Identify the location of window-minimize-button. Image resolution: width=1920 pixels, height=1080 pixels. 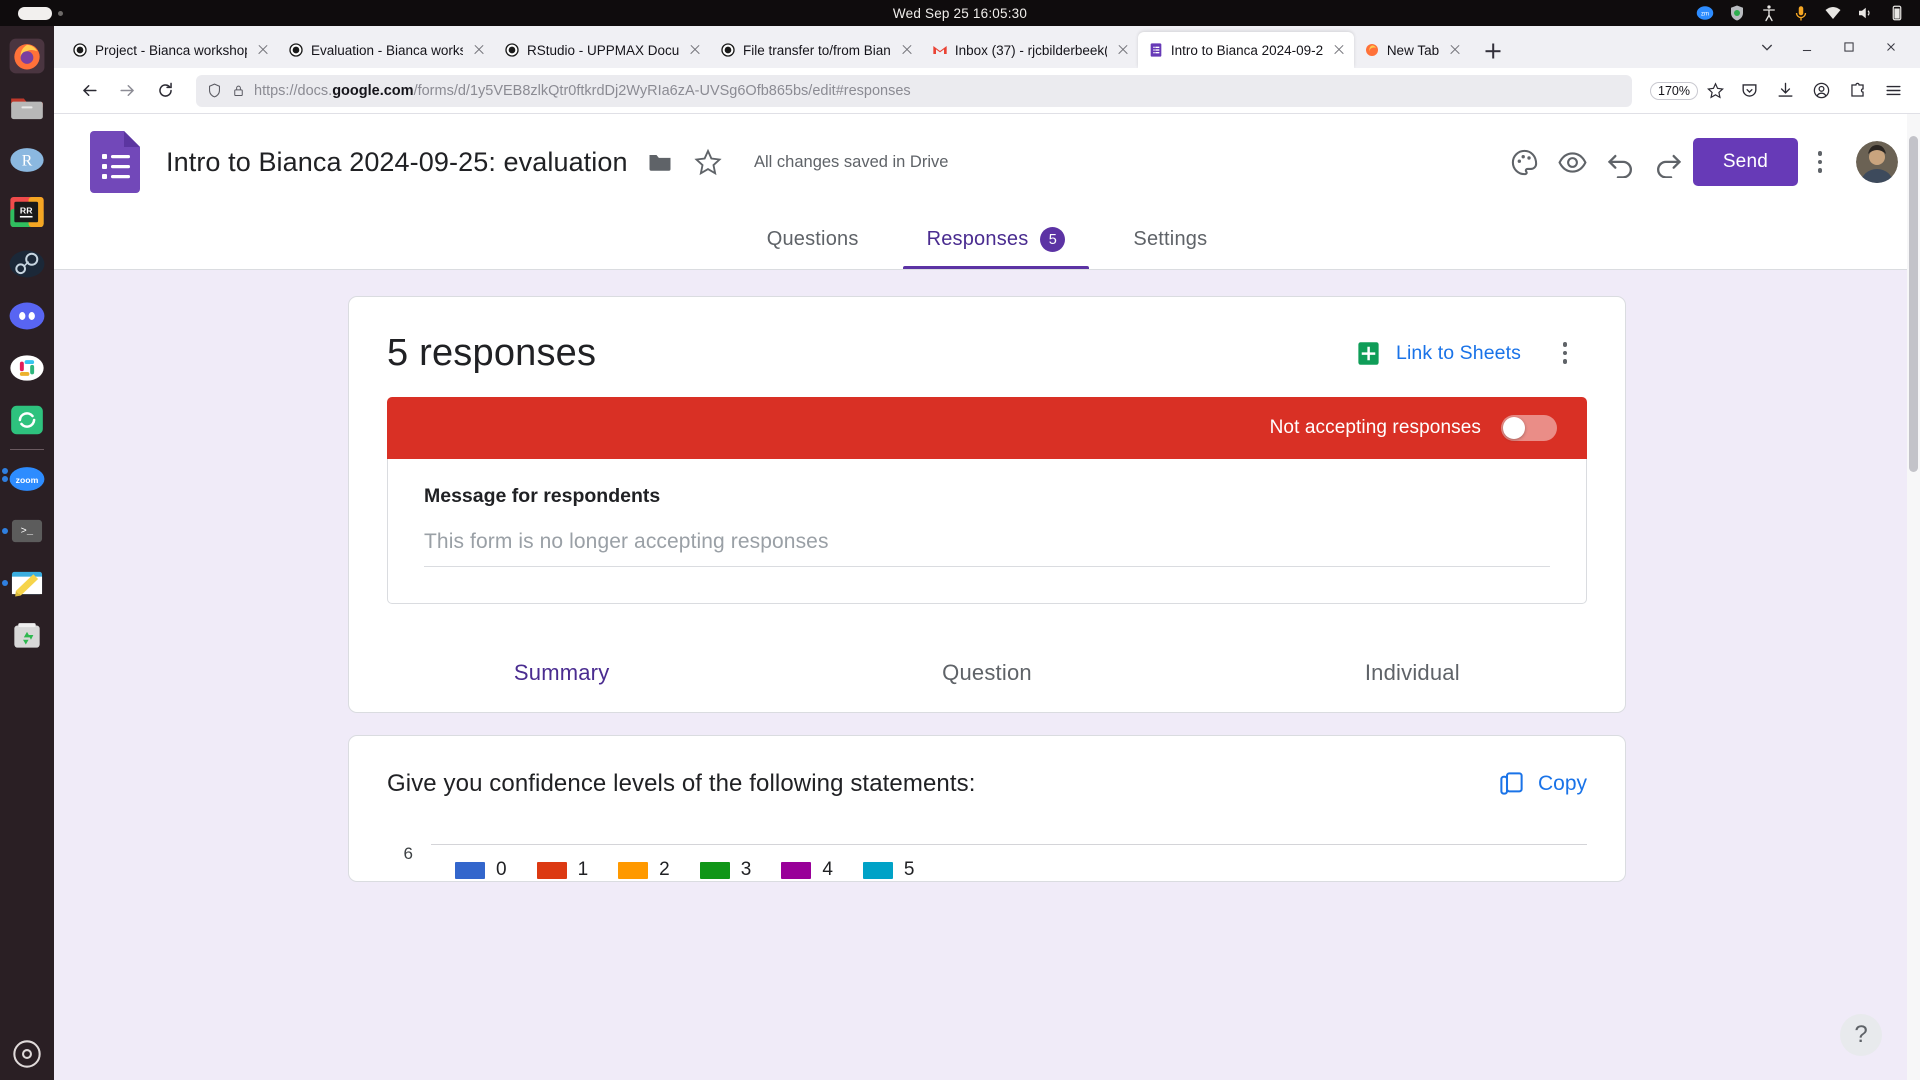
(1807, 47).